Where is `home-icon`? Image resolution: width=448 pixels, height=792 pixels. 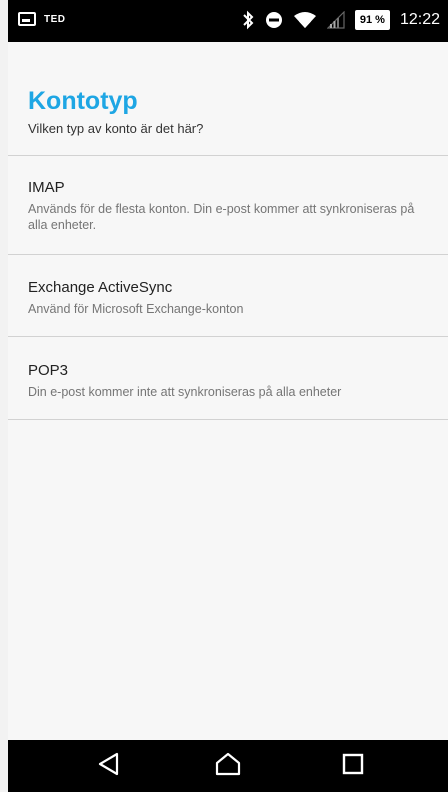
home-icon is located at coordinates (228, 766).